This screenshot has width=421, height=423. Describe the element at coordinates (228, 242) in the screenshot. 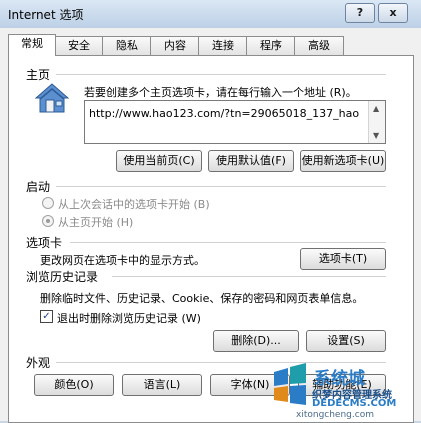

I see `tabs-divider` at that location.